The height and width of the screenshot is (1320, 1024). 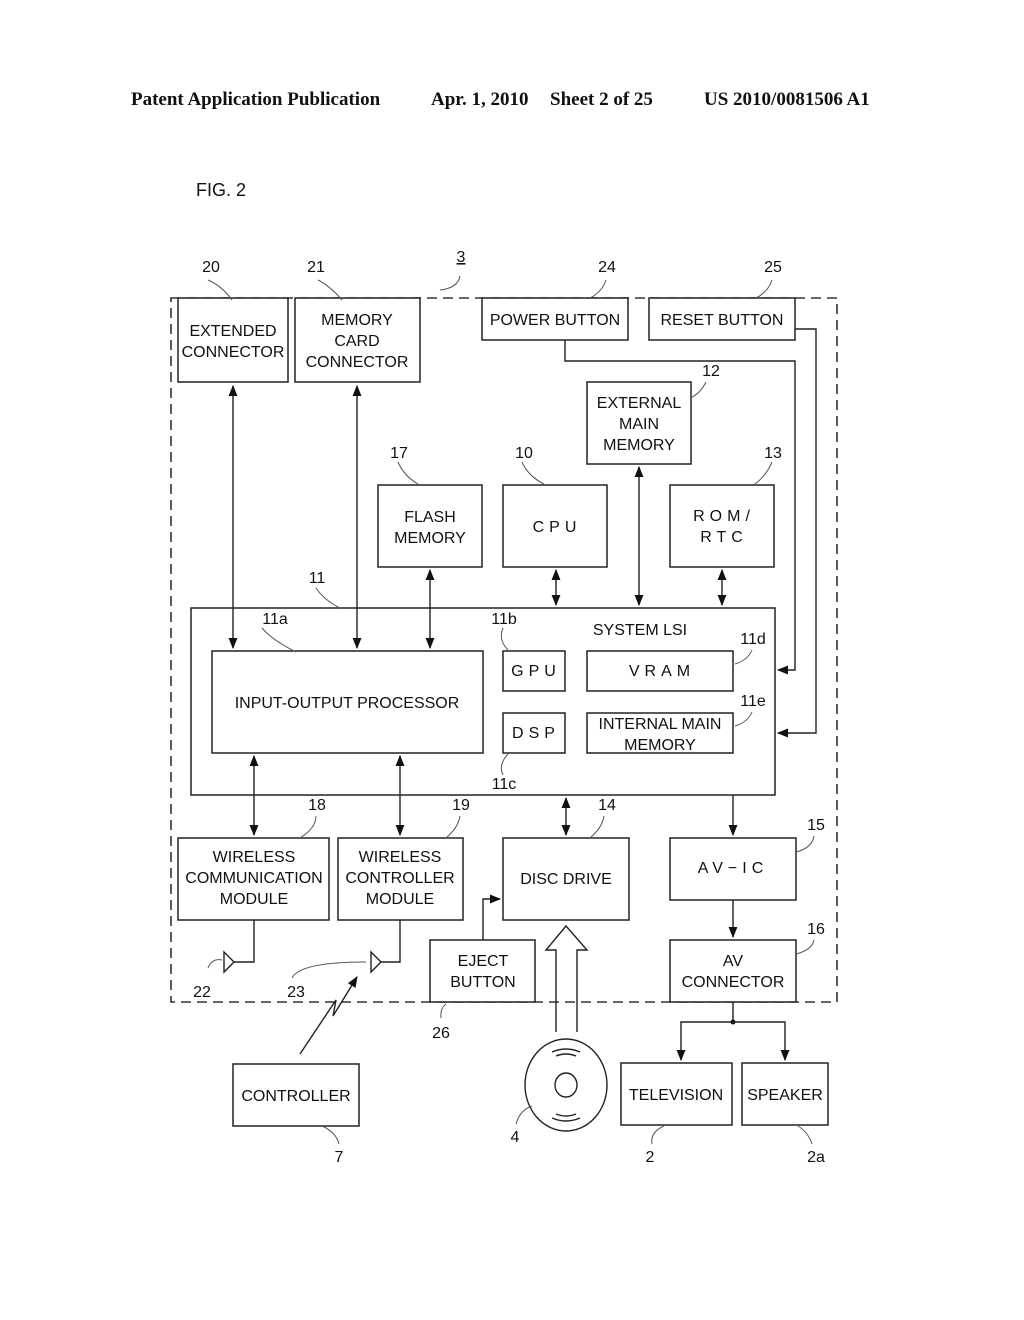 What do you see at coordinates (639, 403) in the screenshot?
I see `block-label-line: EXTERNAL` at bounding box center [639, 403].